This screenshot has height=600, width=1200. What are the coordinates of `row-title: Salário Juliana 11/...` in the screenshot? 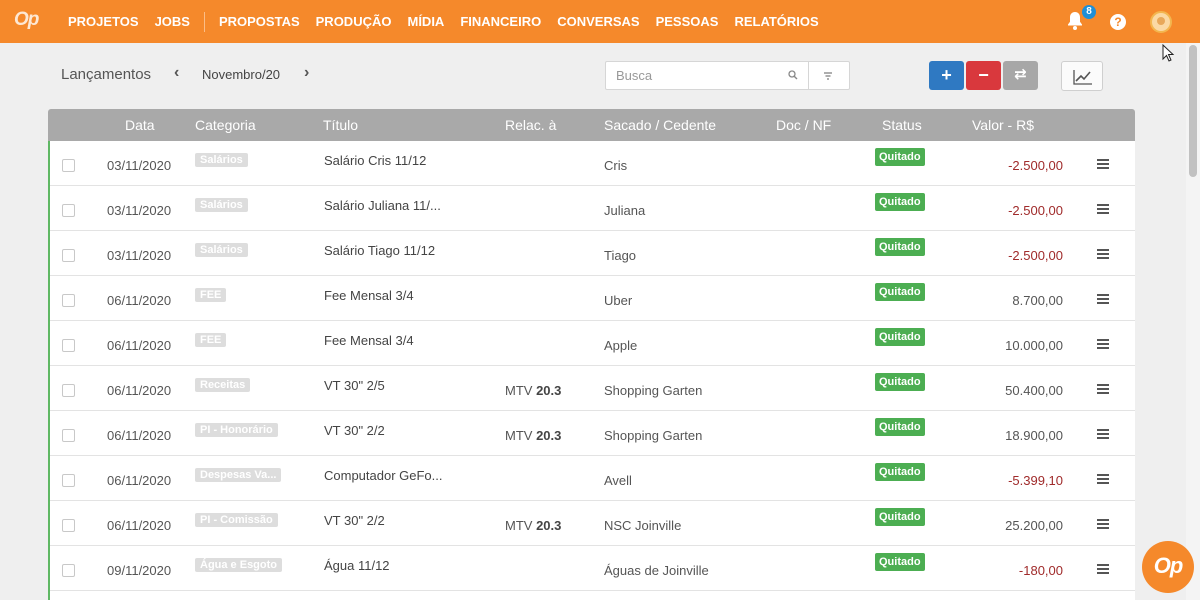 It's located at (382, 205).